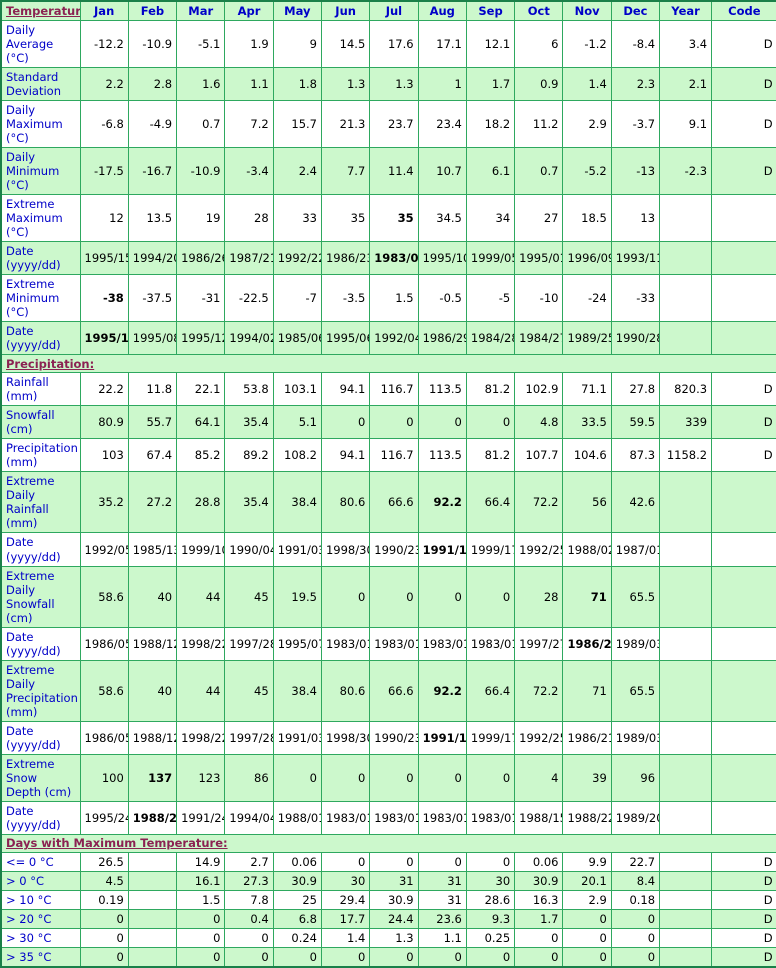 The width and height of the screenshot is (776, 968). Describe the element at coordinates (388, 843) in the screenshot. I see `section-title: Days with Maximum Temperature:` at that location.